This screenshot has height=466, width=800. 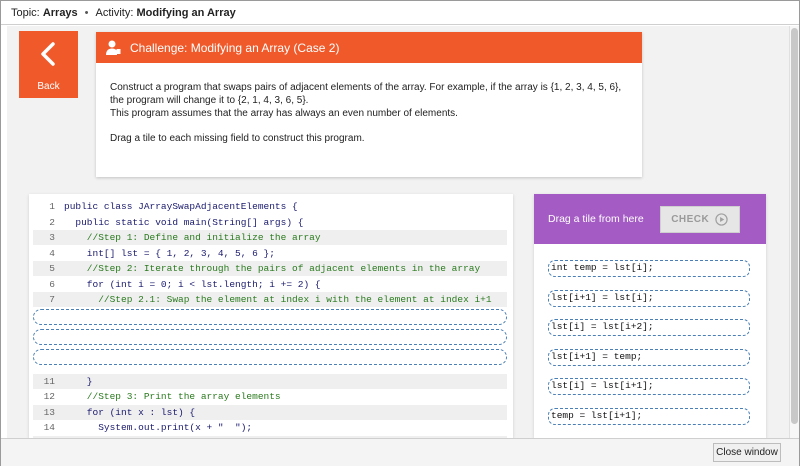 What do you see at coordinates (184, 222) in the screenshot?
I see `code-text: public static void main(String[] args) {` at bounding box center [184, 222].